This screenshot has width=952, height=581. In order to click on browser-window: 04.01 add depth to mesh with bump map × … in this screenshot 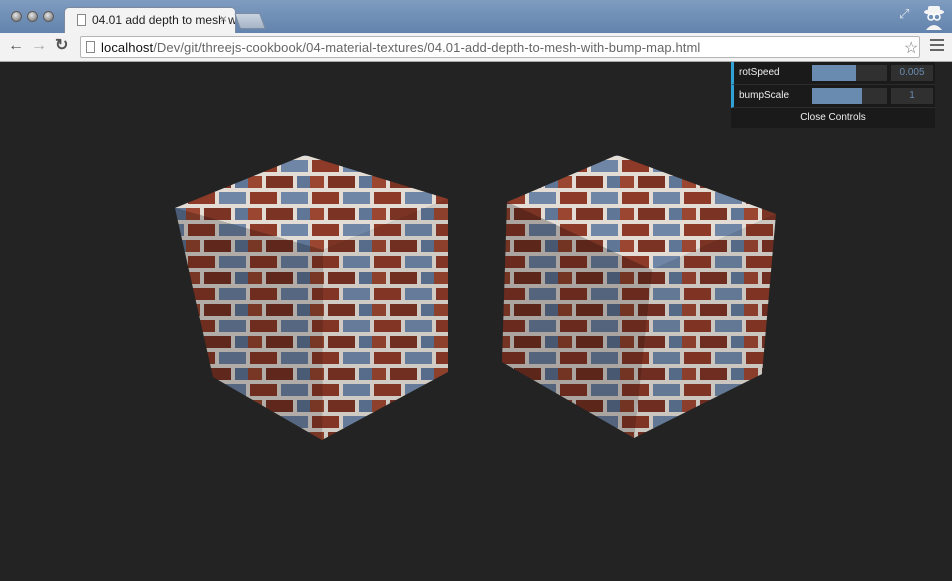, I will do `click(476, 31)`.